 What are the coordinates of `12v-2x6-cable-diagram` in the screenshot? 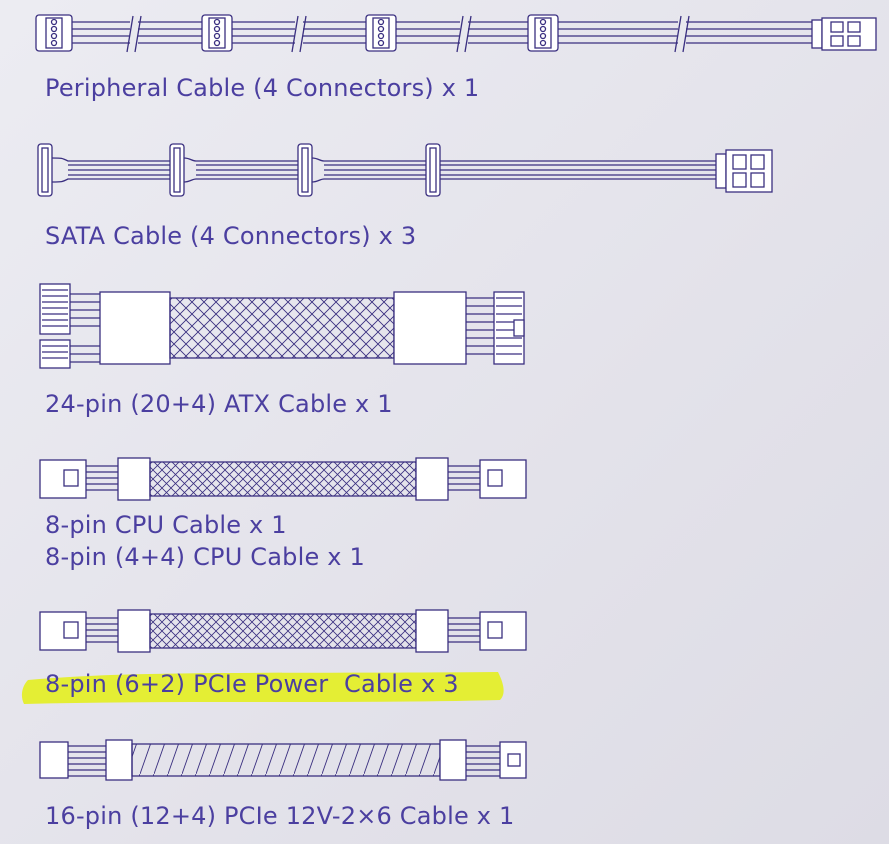 It's located at (444, 760).